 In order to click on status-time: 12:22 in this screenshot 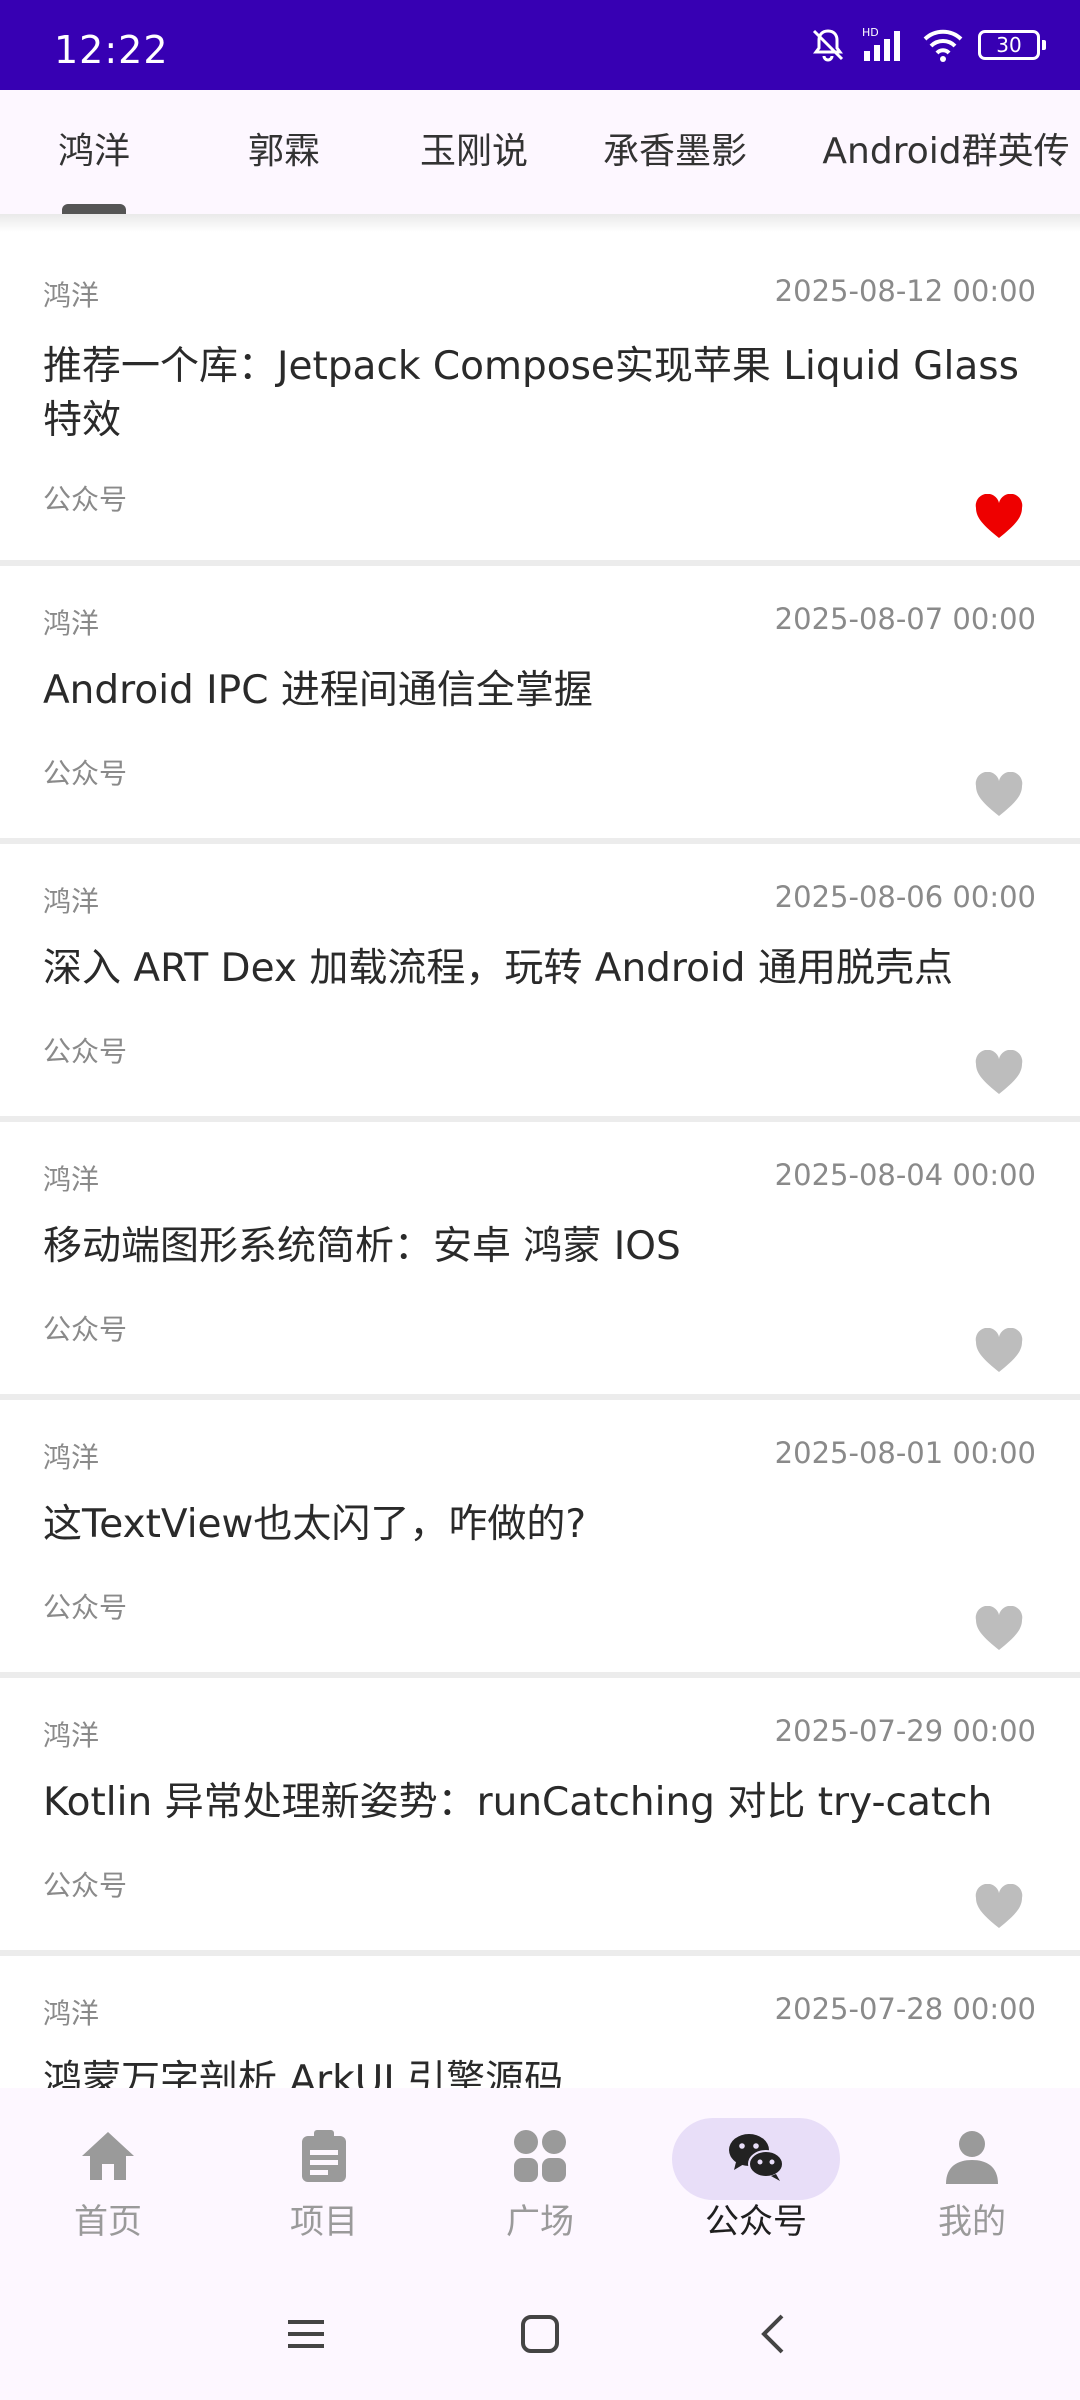, I will do `click(111, 50)`.